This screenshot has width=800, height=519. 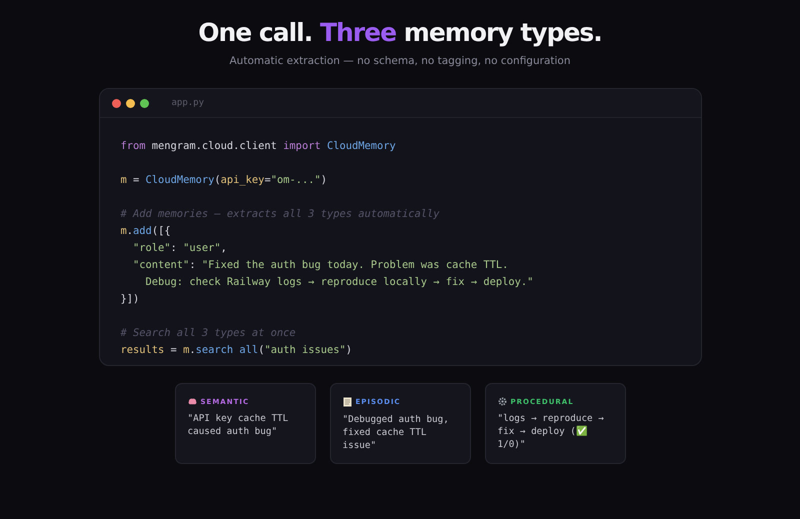 What do you see at coordinates (258, 146) in the screenshot?
I see `code-line: from mengram.cloud.client import CloudMemory` at bounding box center [258, 146].